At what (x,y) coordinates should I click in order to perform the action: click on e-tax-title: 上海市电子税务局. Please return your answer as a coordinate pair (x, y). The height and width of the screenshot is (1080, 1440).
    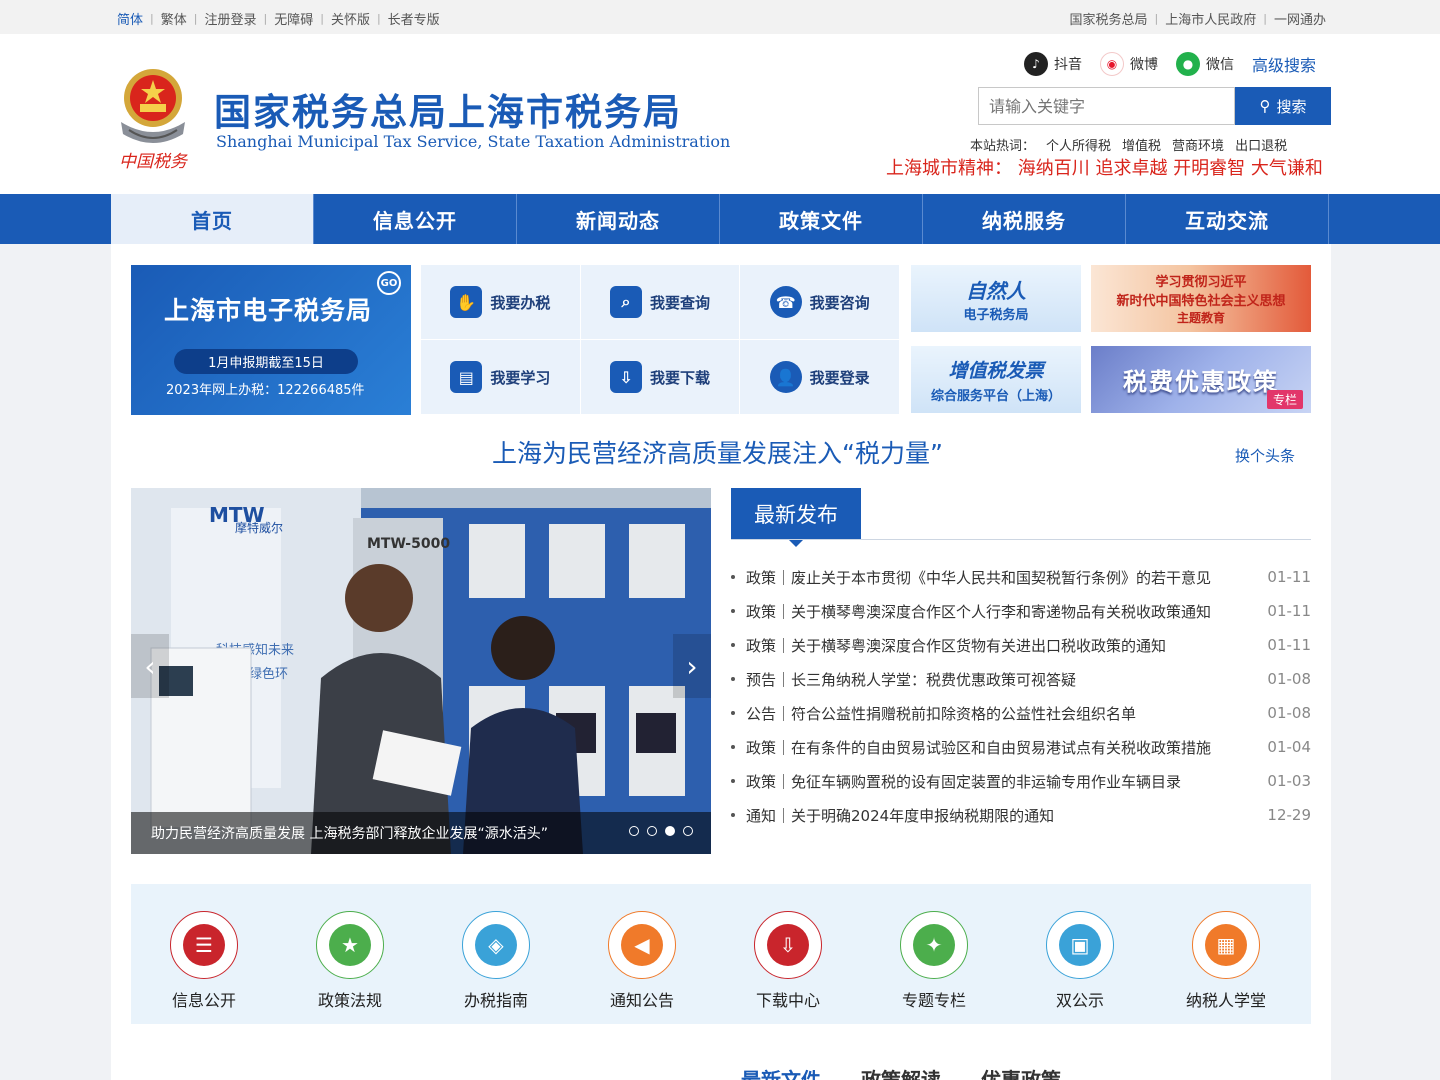
    Looking at the image, I should click on (268, 310).